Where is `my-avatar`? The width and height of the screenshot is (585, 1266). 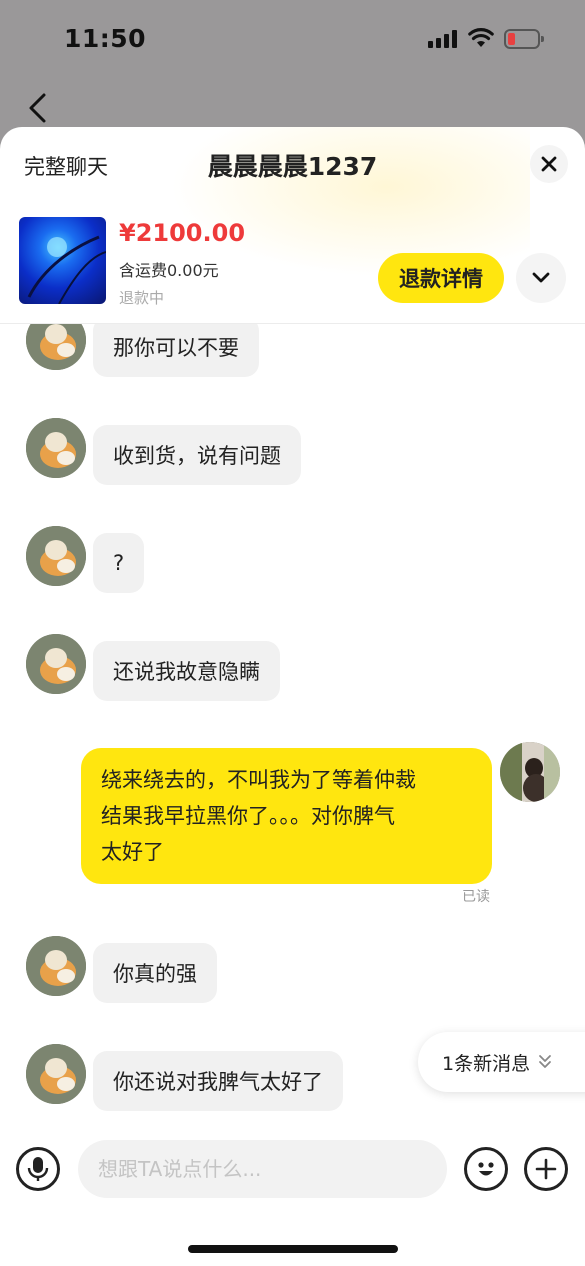
my-avatar is located at coordinates (530, 772).